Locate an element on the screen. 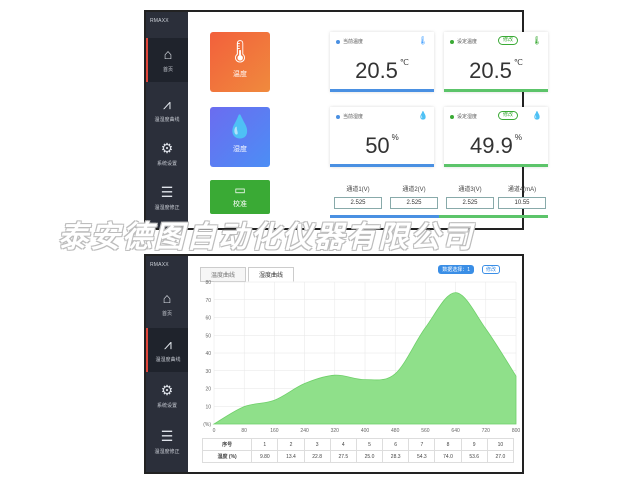 Image resolution: width=640 pixels, height=480 pixels. set-humidity-value: 49.9 is located at coordinates (491, 145).